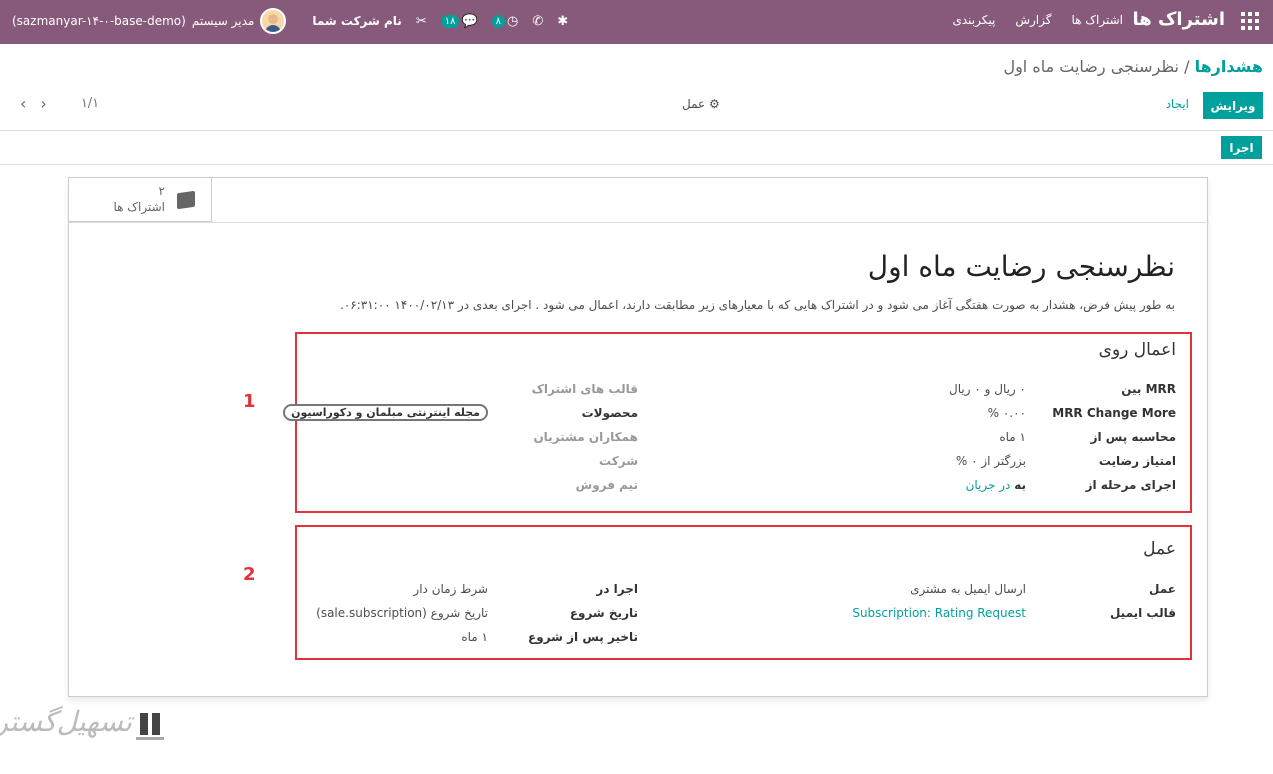 Image resolution: width=1273 pixels, height=774 pixels. I want to click on watermark-text: تسهیل‌گستر, so click(66, 721).